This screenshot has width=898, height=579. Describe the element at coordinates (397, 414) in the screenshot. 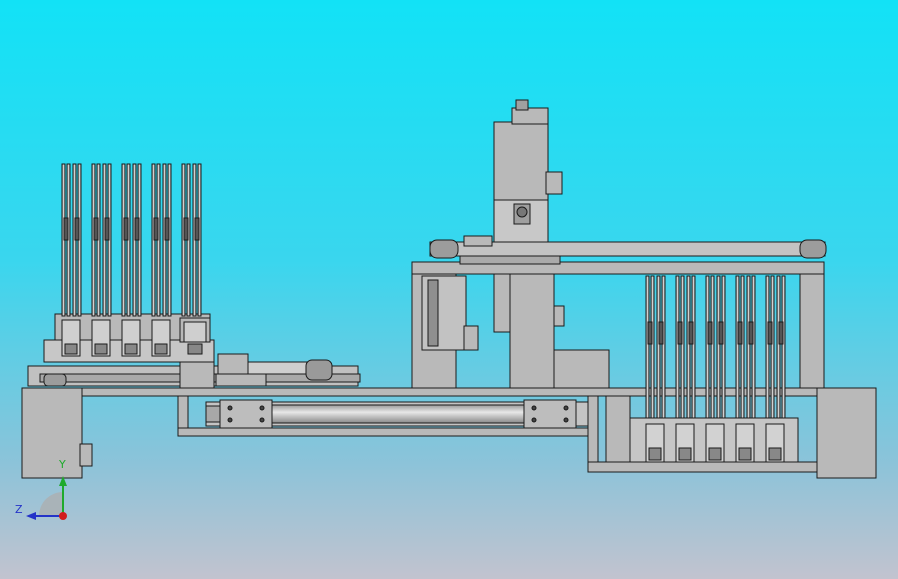

I see `linear-actuator` at that location.